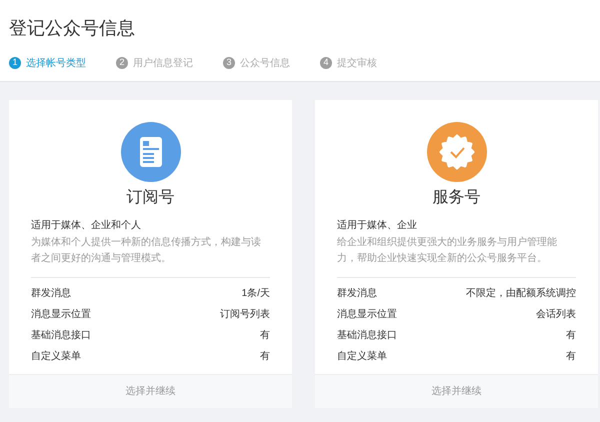 This screenshot has width=600, height=422. I want to click on step-number: 2, so click(122, 63).